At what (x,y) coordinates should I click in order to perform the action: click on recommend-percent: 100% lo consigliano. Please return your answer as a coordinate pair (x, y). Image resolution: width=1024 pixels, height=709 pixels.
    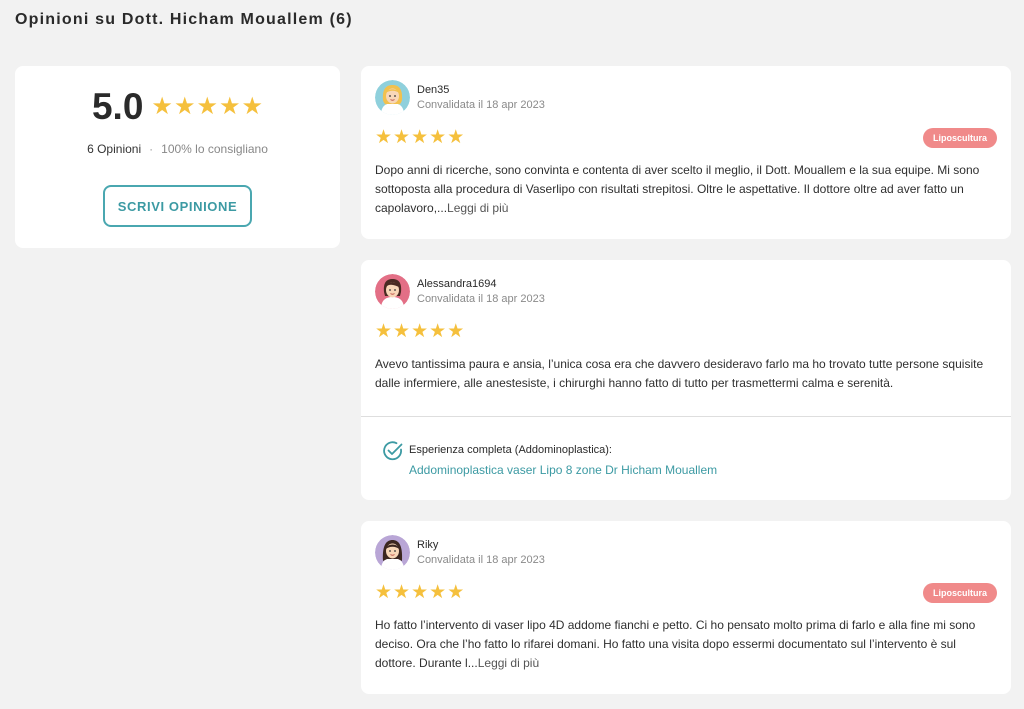
    Looking at the image, I should click on (214, 149).